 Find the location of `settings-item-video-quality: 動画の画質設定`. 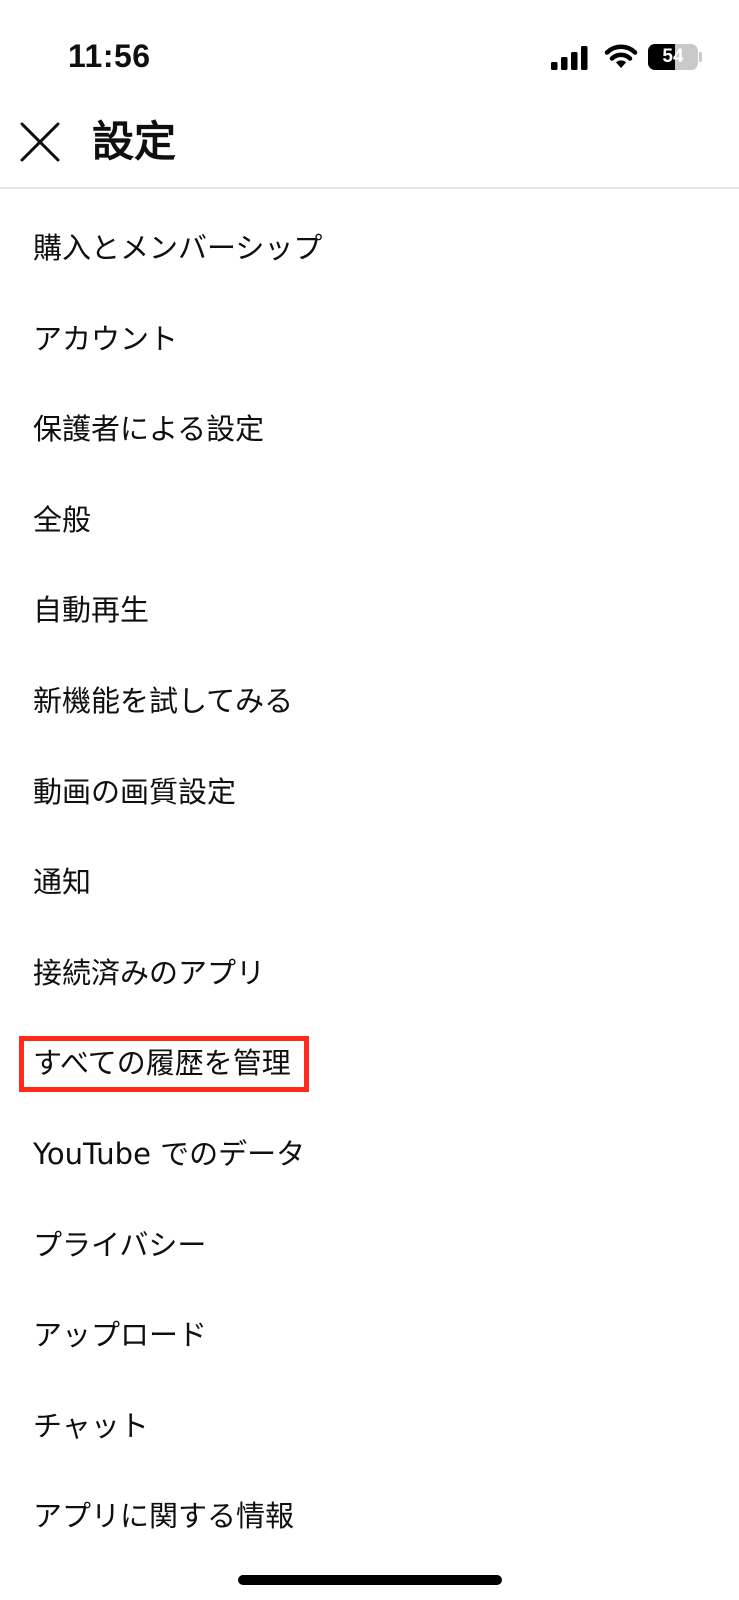

settings-item-video-quality: 動画の画質設定 is located at coordinates (369, 792).